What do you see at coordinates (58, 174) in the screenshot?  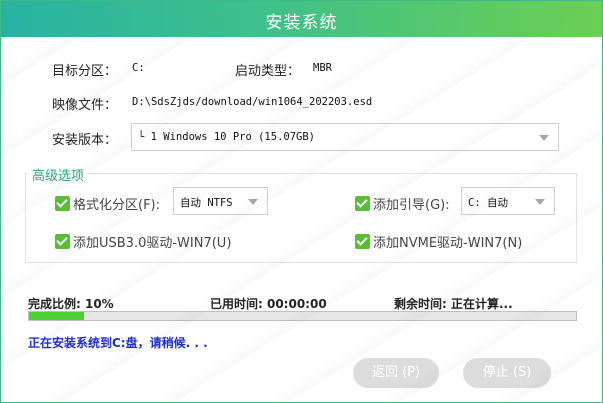 I see `advanced-options-title: 高级选项` at bounding box center [58, 174].